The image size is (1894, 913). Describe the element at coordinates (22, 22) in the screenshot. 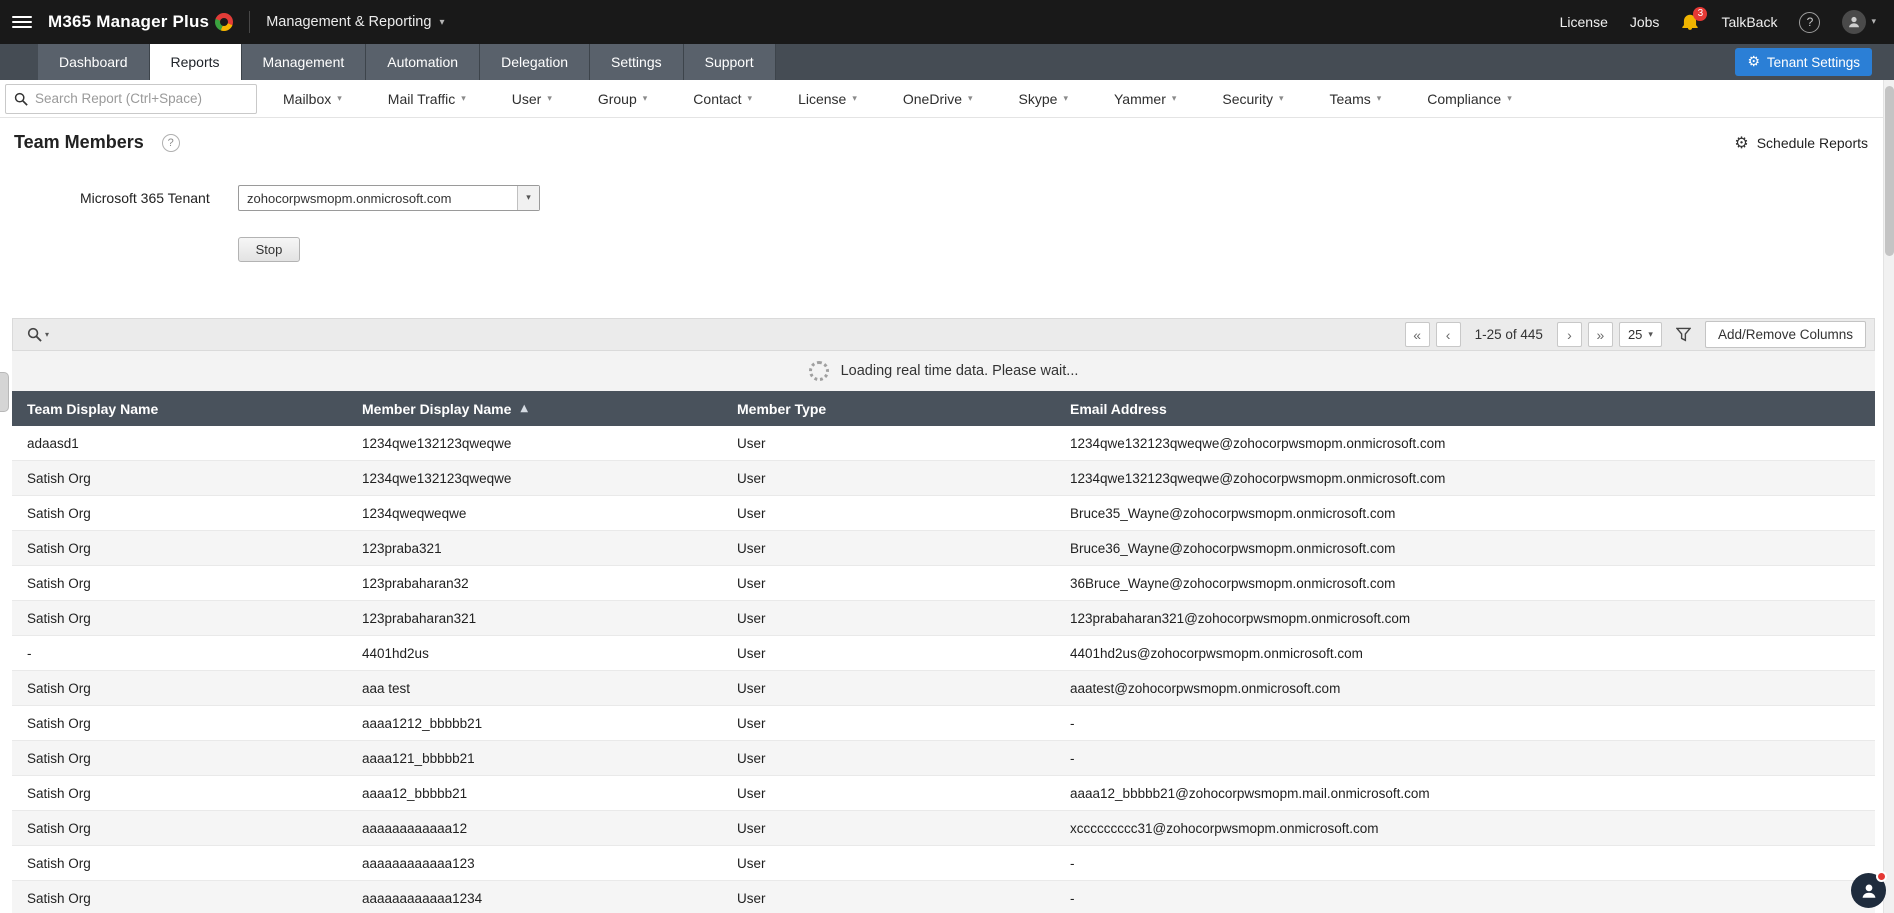

I see `hamburger-menu-icon` at that location.